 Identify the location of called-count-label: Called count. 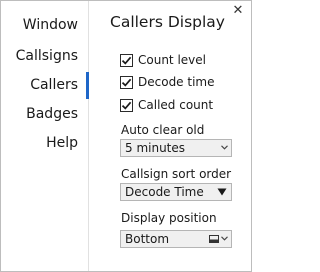
(176, 105).